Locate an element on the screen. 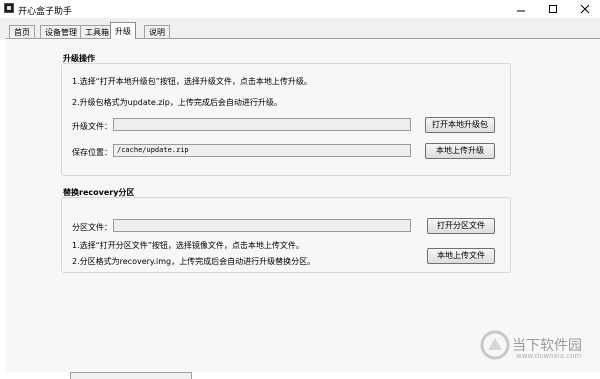 The width and height of the screenshot is (600, 379). tab-label: 首页 is located at coordinates (22, 32).